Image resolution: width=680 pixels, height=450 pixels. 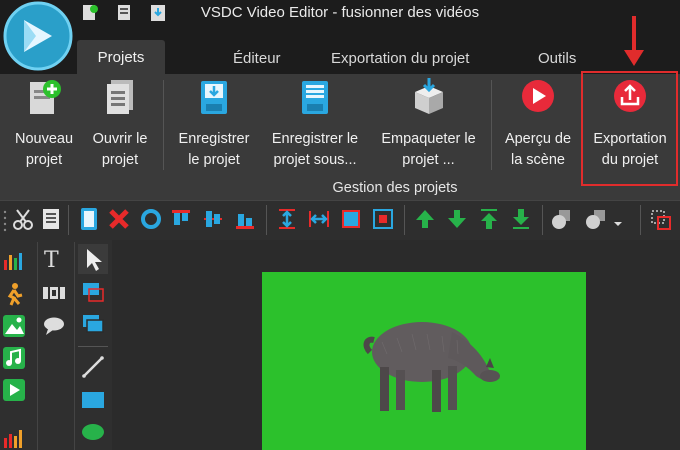 What do you see at coordinates (425, 219) in the screenshot?
I see `bring-forward-icon` at bounding box center [425, 219].